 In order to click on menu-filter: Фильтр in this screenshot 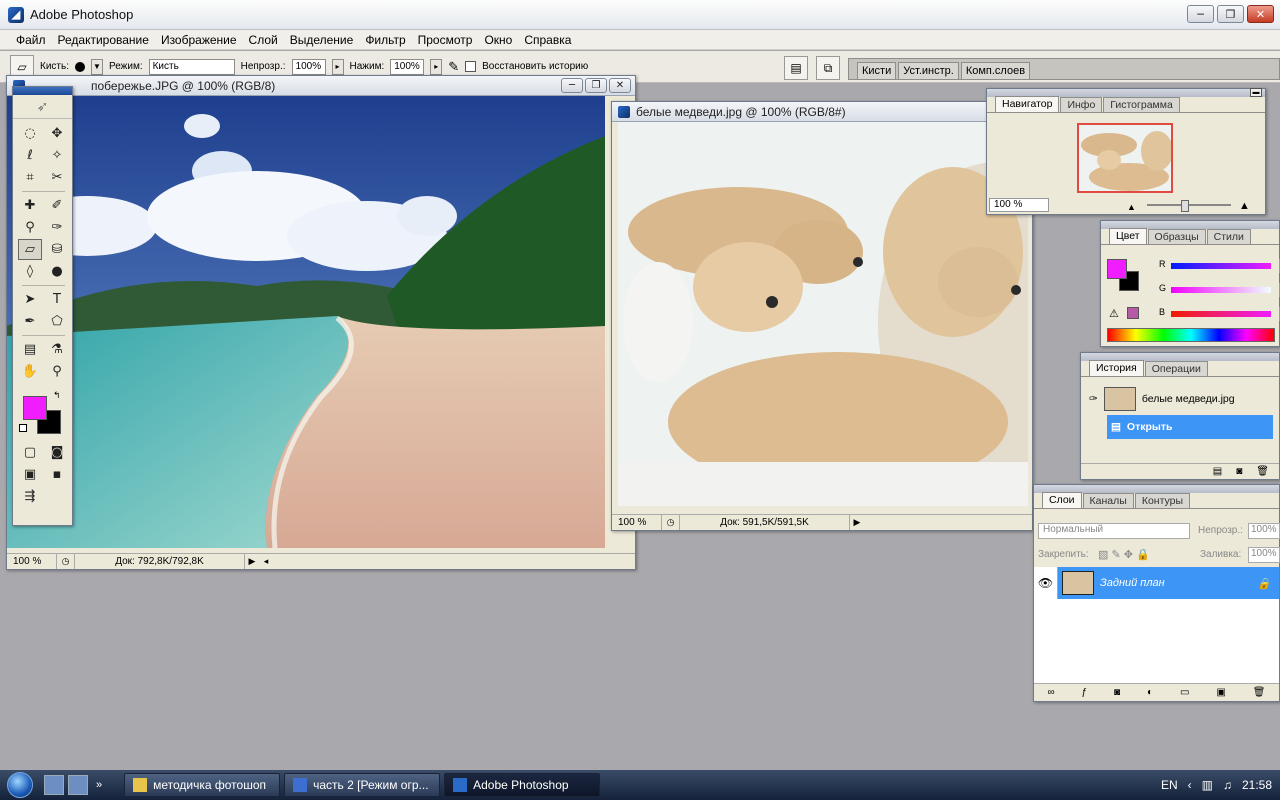, I will do `click(385, 40)`.